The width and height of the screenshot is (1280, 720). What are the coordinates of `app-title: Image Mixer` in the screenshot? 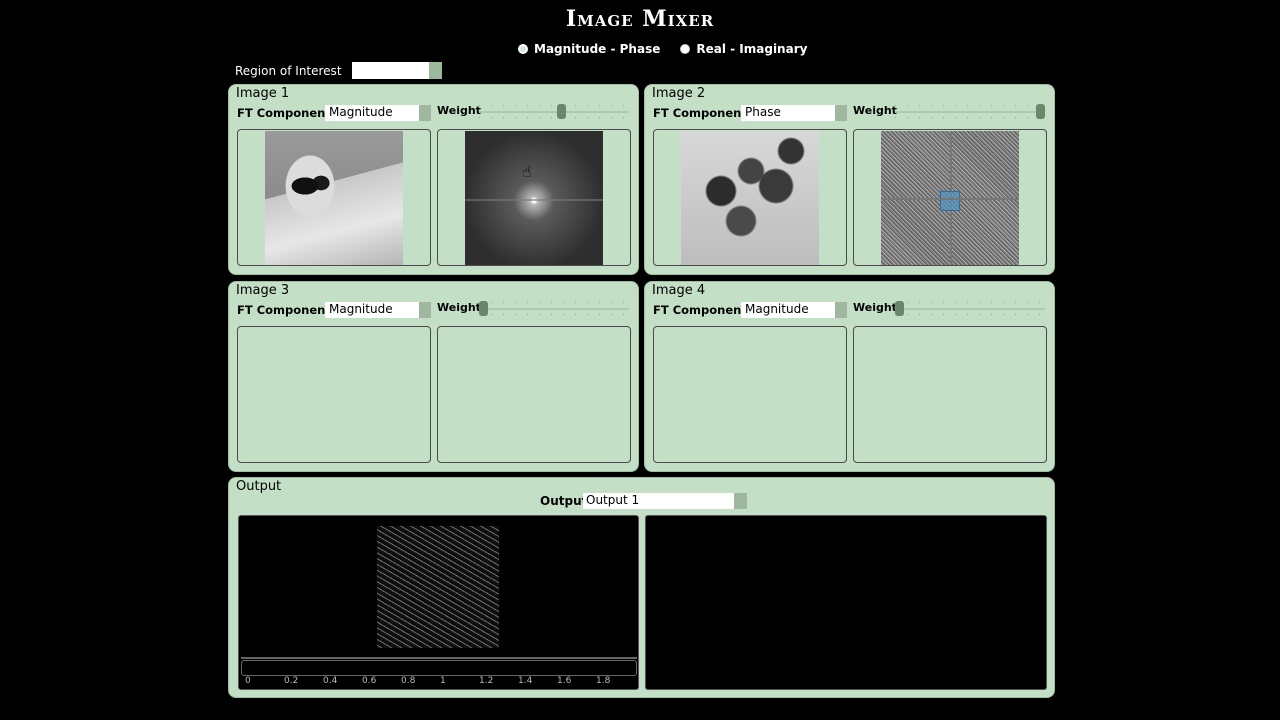 It's located at (640, 19).